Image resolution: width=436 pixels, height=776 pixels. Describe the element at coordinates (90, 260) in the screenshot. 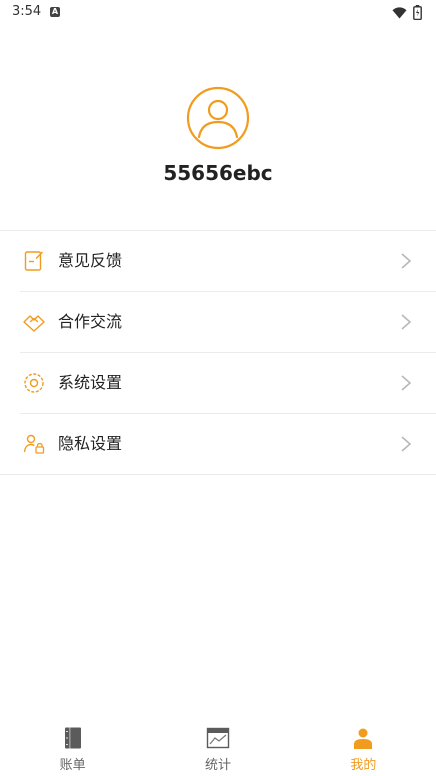

I see `menu-item-label: 意见反馈` at that location.